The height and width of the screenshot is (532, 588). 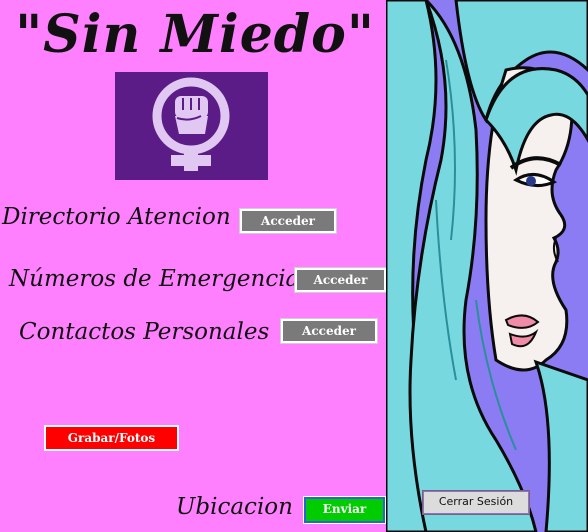 I want to click on contactos-label: Contactos Personales, so click(x=144, y=332).